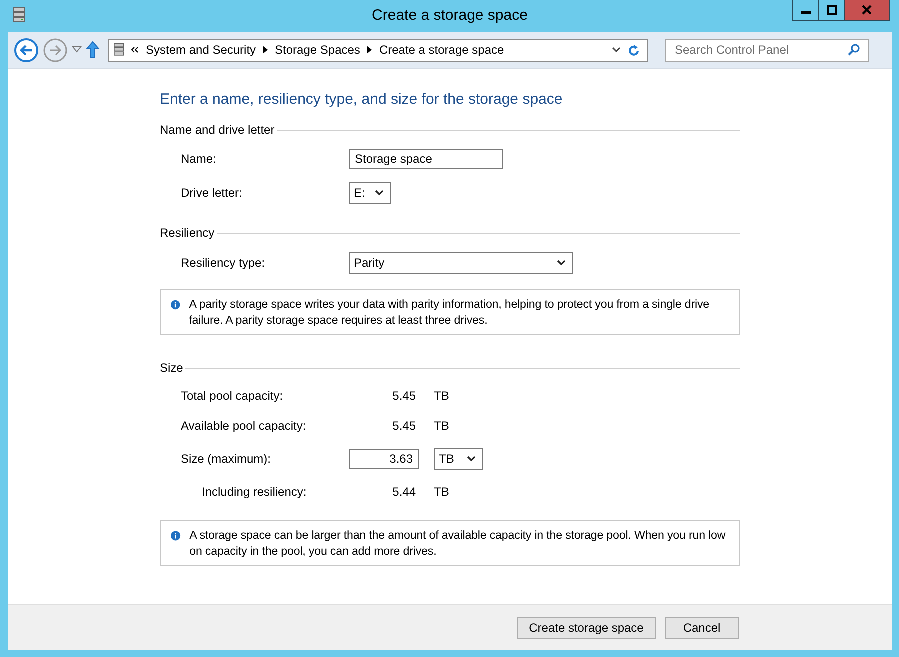 This screenshot has width=899, height=657. I want to click on up-arrow-icon, so click(93, 50).